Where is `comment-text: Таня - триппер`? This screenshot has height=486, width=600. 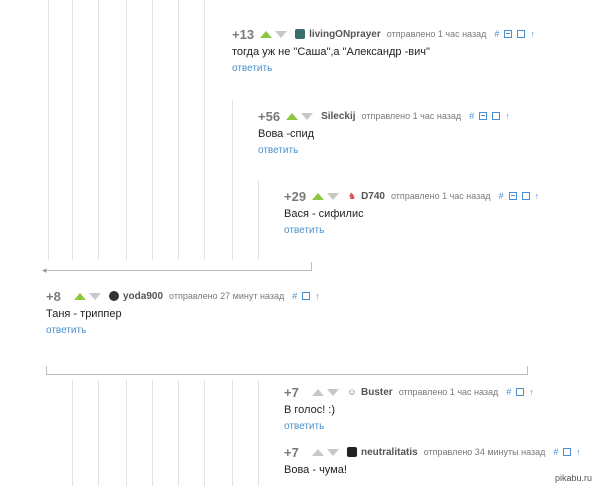
comment-text: Таня - триппер is located at coordinates (84, 314).